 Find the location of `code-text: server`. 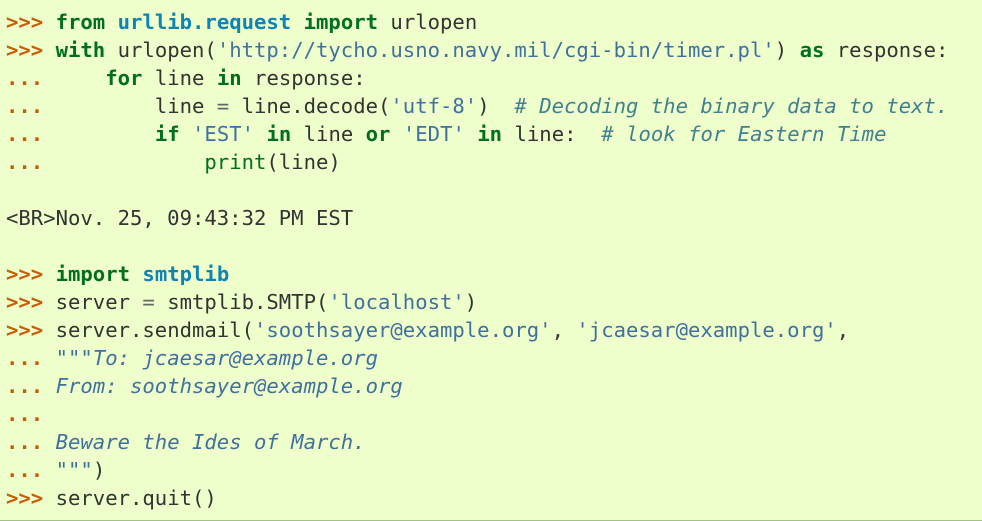

code-text: server is located at coordinates (99, 302).